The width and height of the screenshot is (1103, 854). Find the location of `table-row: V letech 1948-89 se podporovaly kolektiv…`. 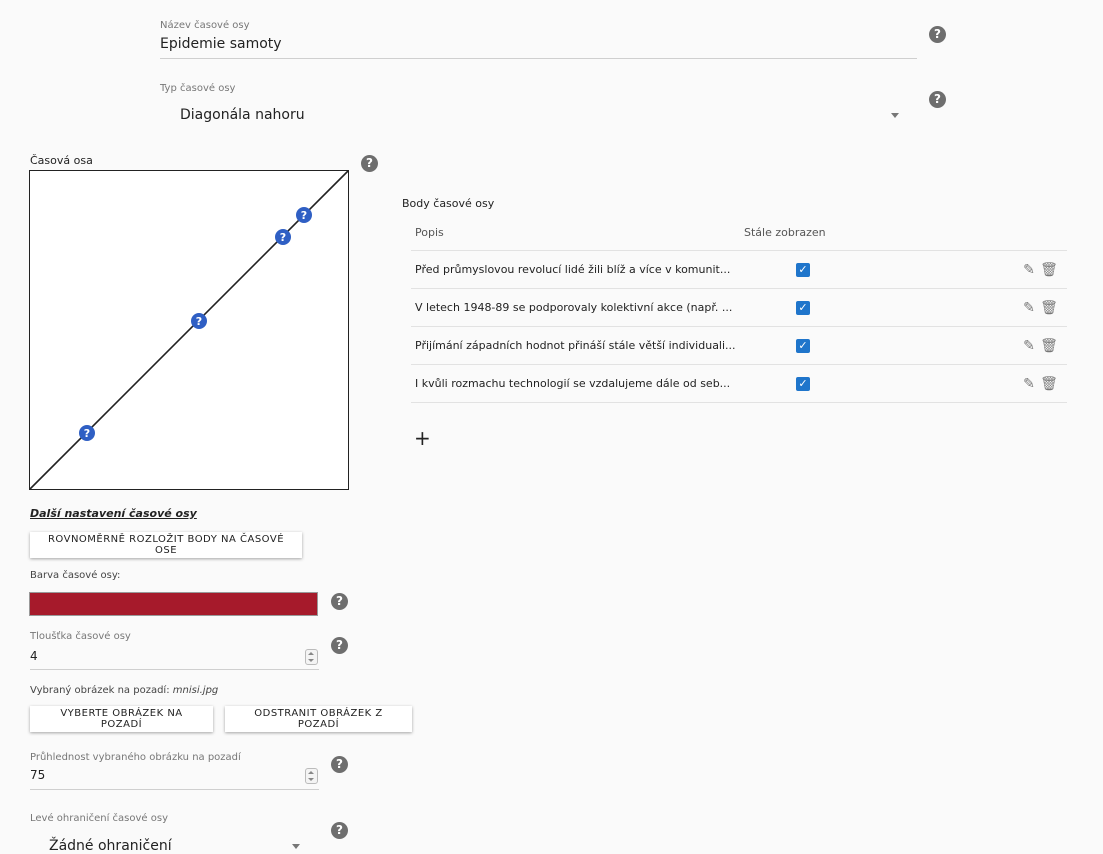

table-row: V letech 1948-89 se podporovaly kolektiv… is located at coordinates (739, 307).